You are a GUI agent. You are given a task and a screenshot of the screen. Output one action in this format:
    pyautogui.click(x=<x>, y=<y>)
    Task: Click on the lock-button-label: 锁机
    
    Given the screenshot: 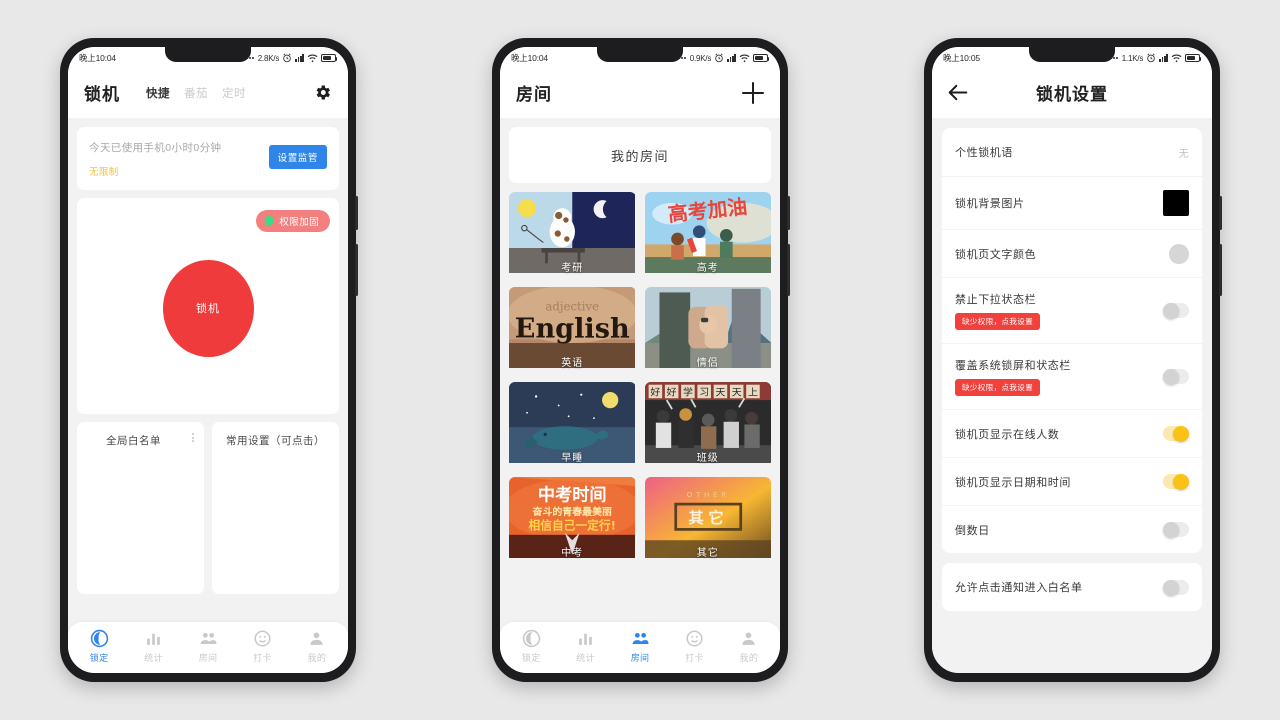 What is the action you would take?
    pyautogui.click(x=208, y=309)
    